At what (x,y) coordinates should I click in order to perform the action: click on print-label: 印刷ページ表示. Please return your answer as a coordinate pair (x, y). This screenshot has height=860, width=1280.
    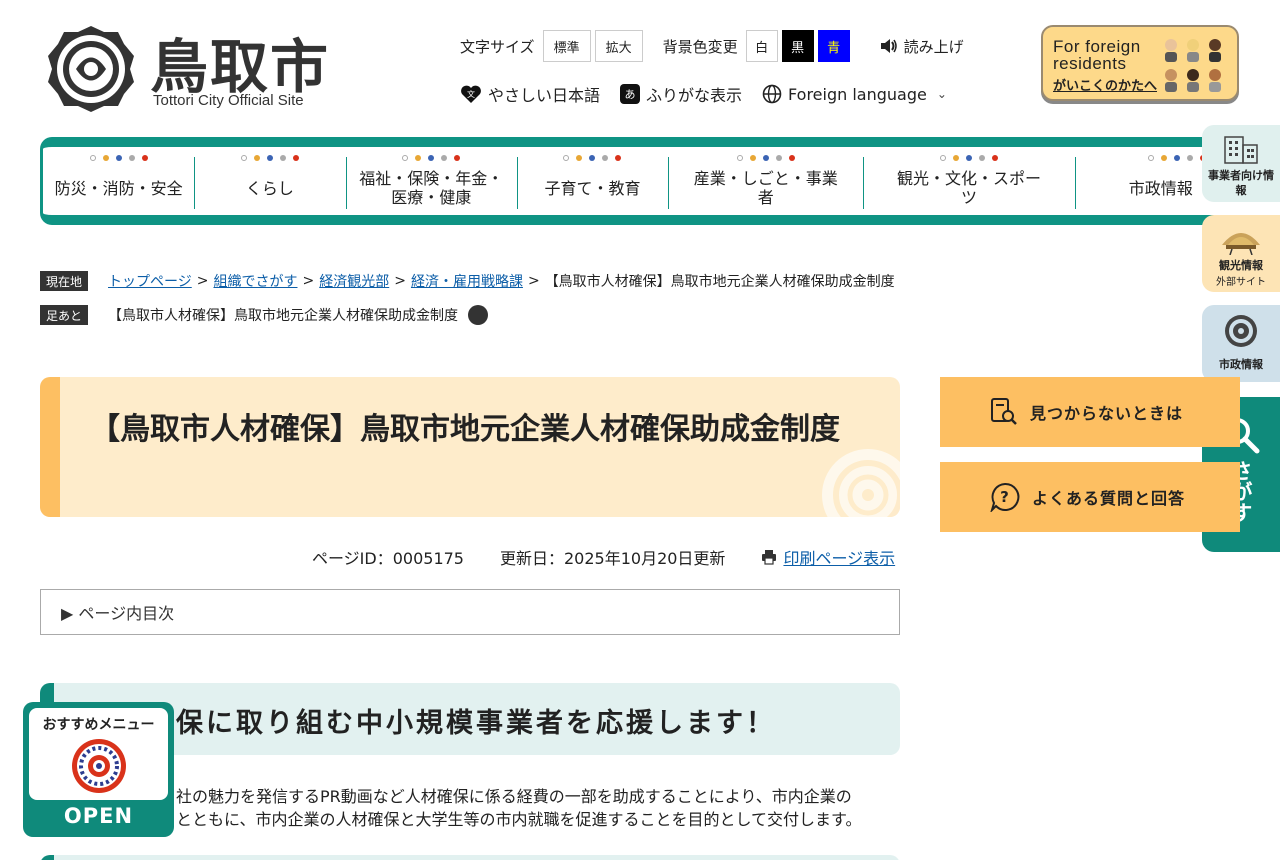
    Looking at the image, I should click on (839, 558).